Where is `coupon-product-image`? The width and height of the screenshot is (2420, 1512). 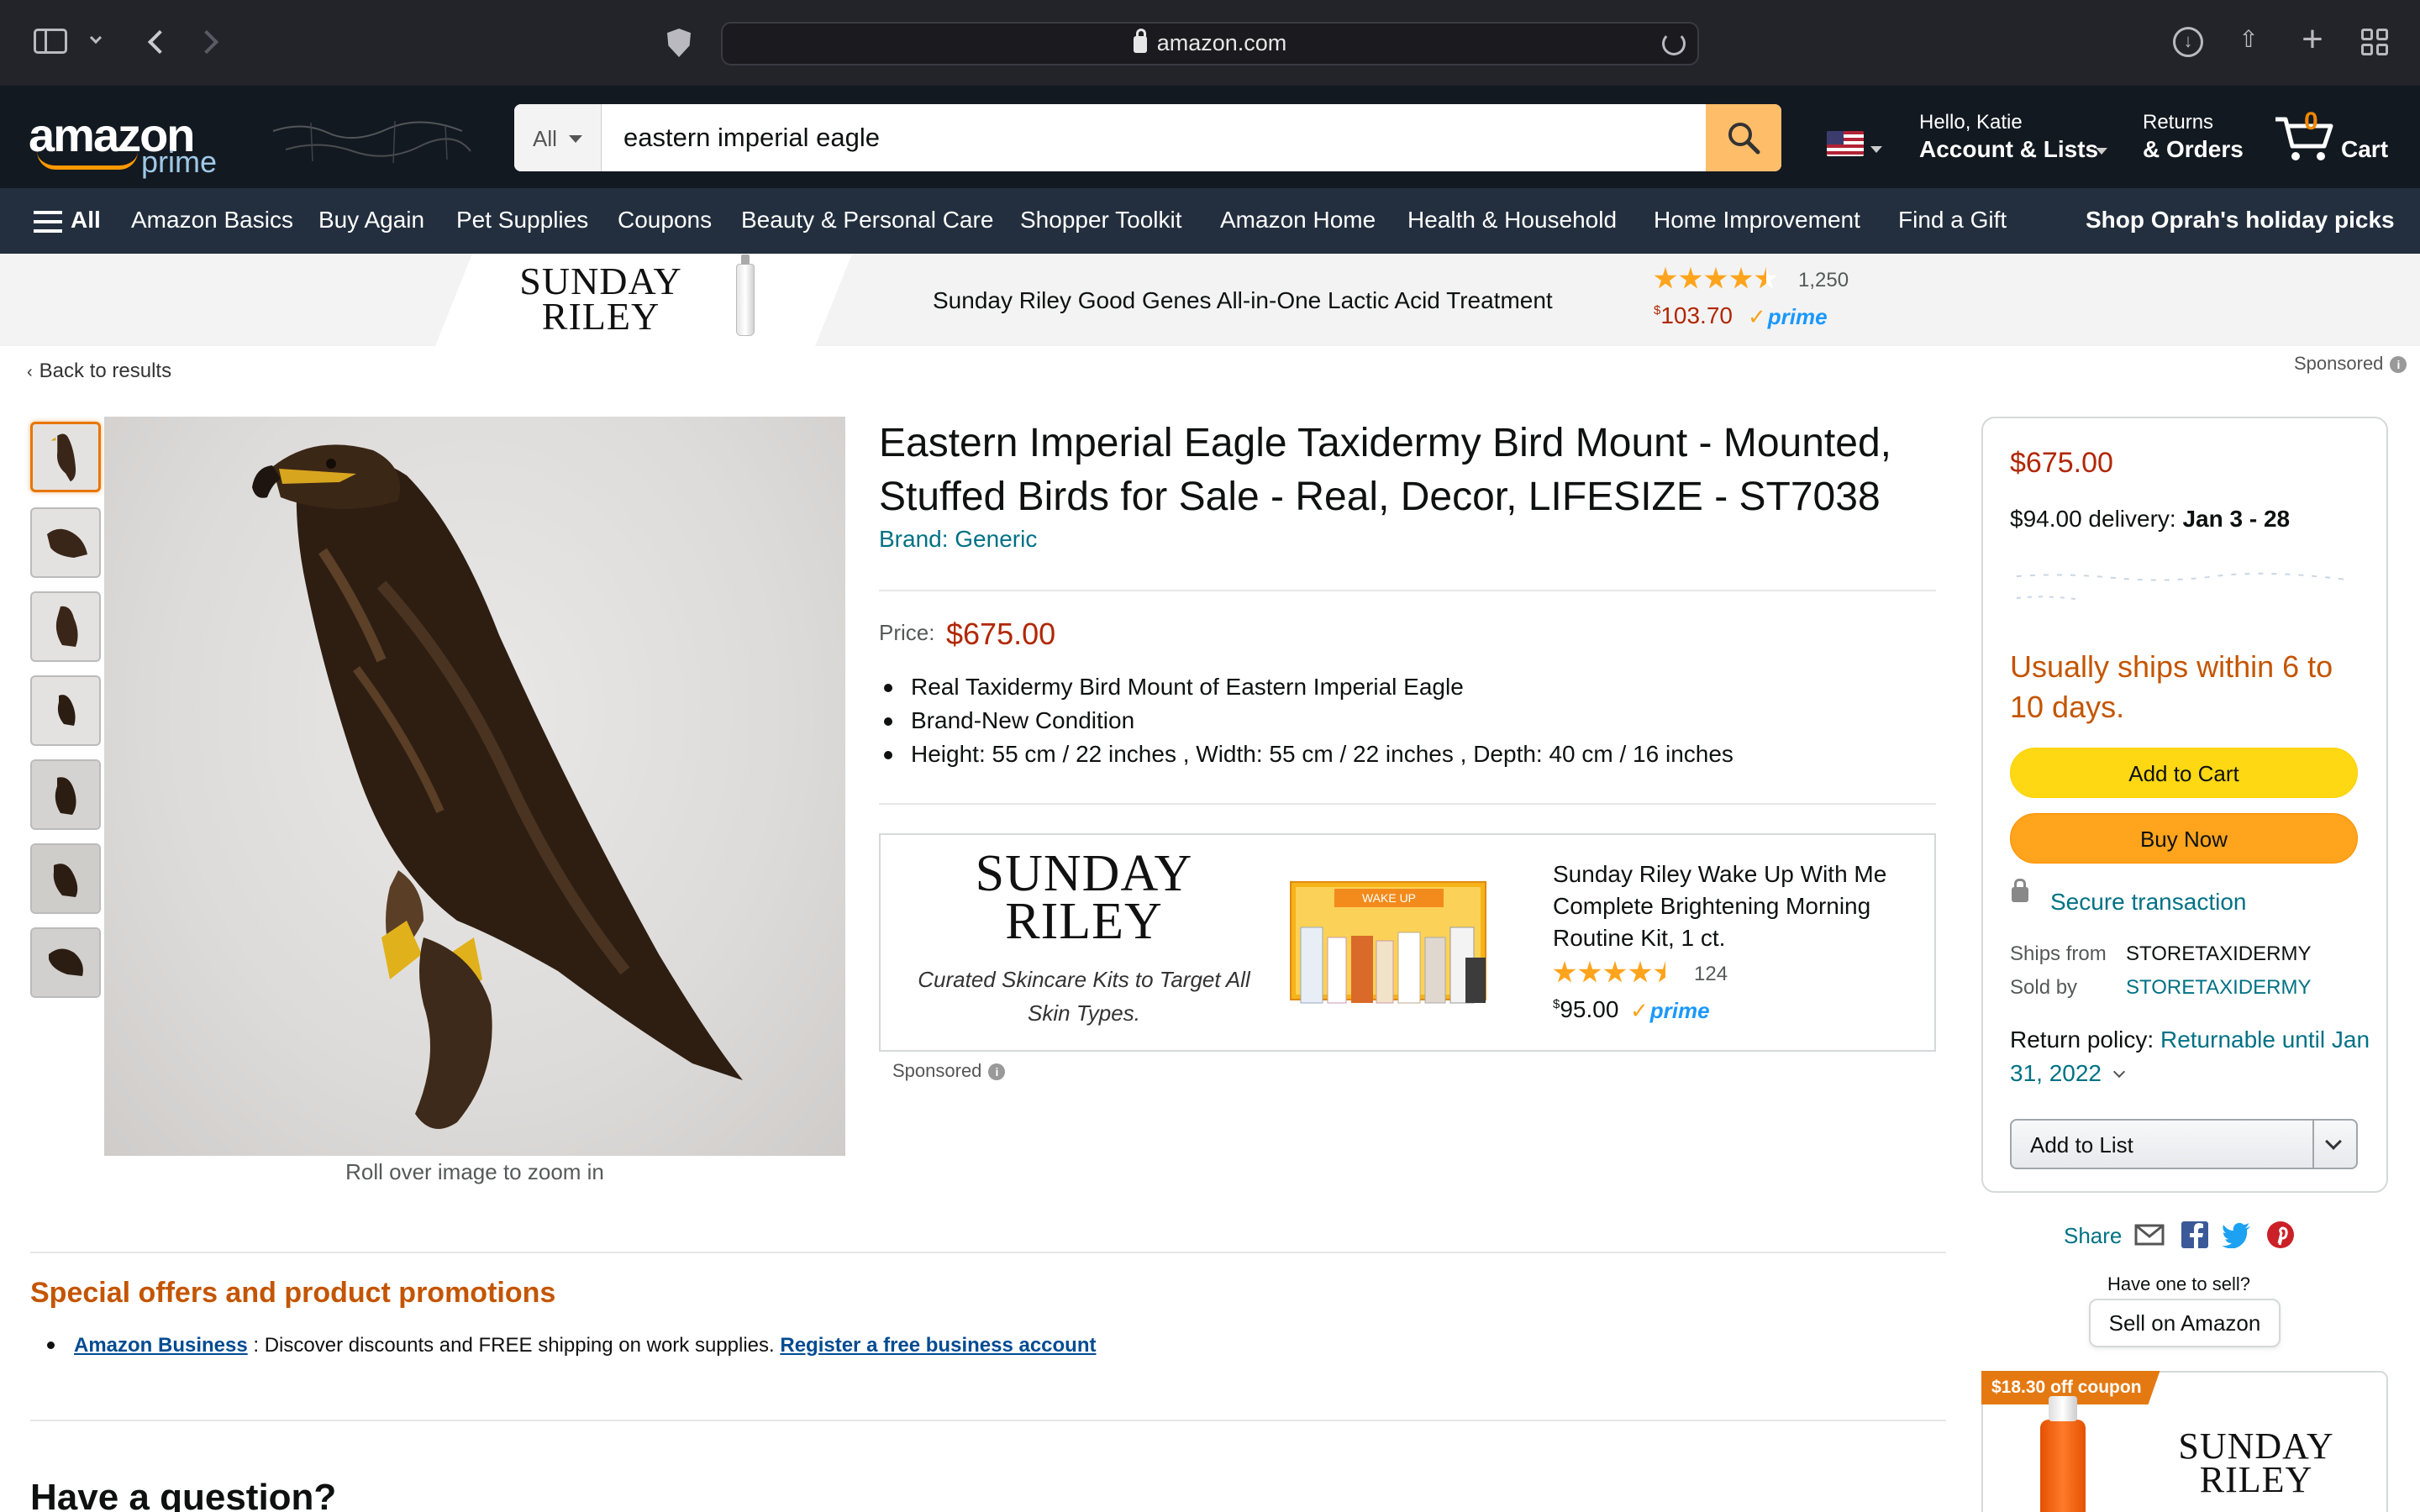
coupon-product-image is located at coordinates (2063, 1454).